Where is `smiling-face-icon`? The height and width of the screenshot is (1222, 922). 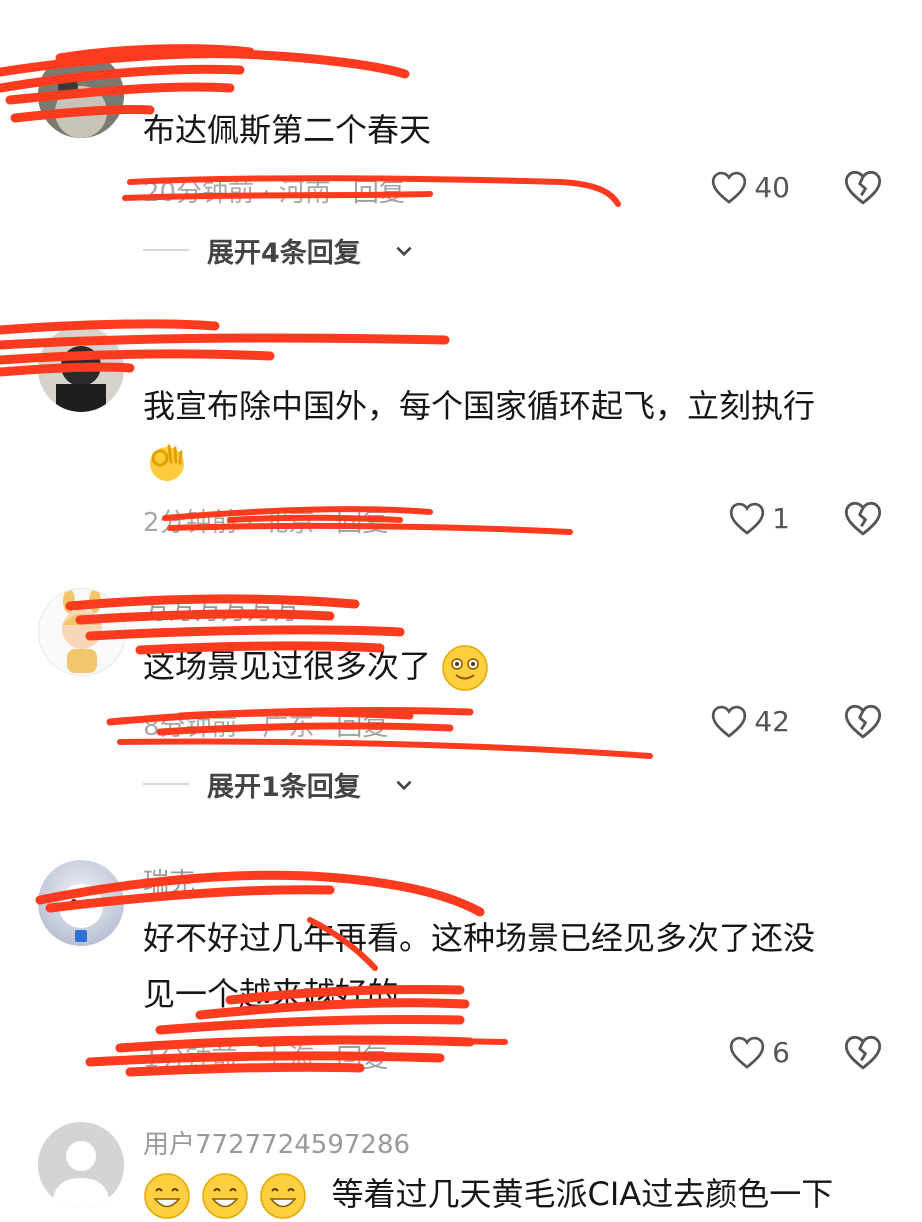 smiling-face-icon is located at coordinates (465, 668).